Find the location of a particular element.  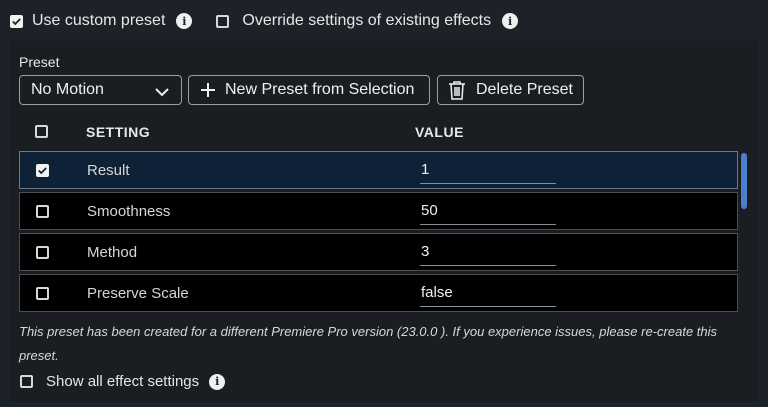

show-all-label: Show all effect settings is located at coordinates (122, 381).